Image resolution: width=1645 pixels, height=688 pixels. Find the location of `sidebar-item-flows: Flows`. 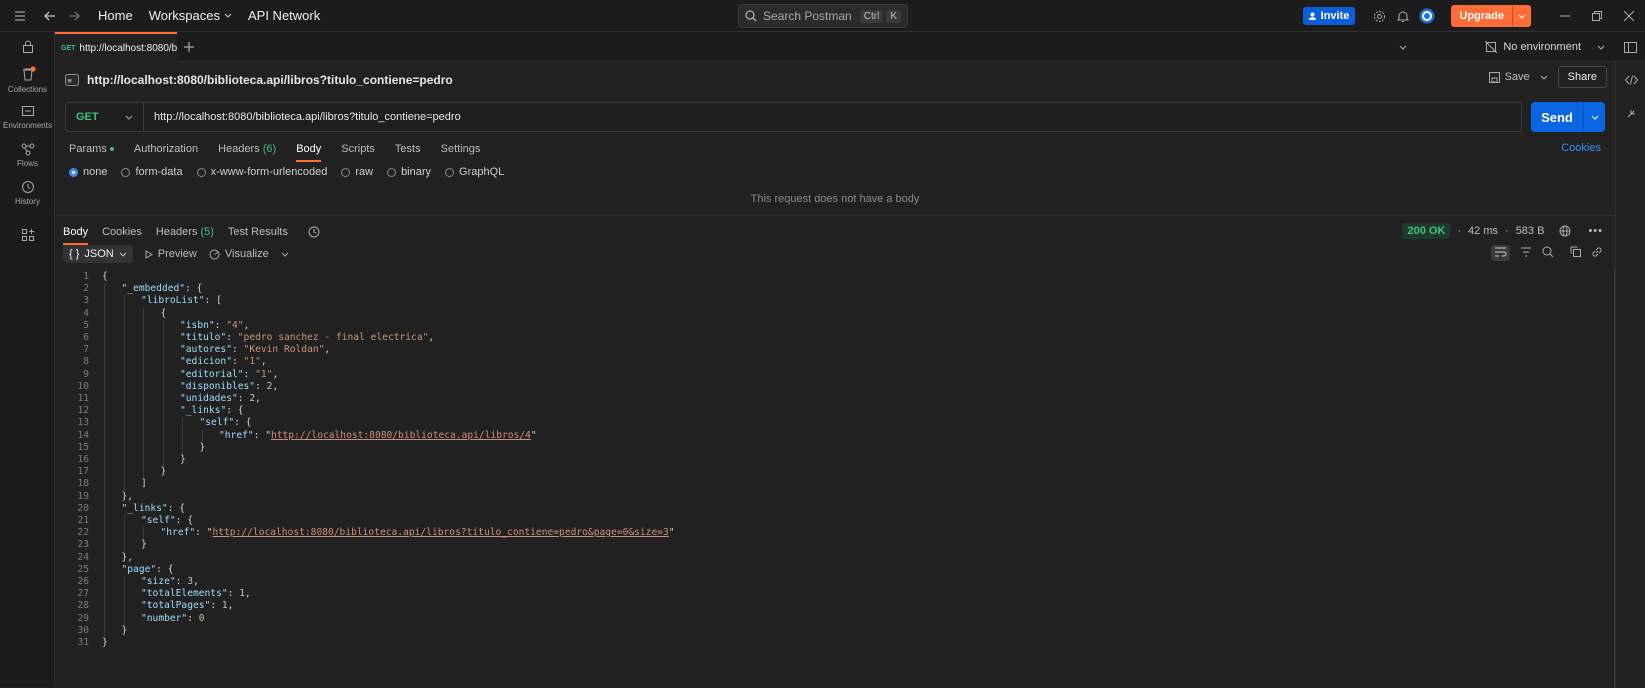

sidebar-item-flows: Flows is located at coordinates (27, 155).